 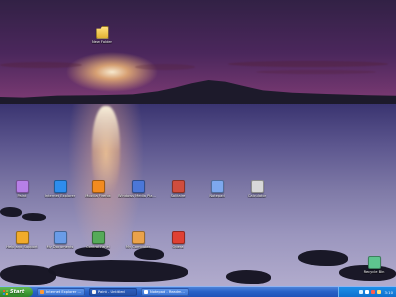 I want to click on desktop-icon-my-documents: My Documents, so click(x=60, y=245).